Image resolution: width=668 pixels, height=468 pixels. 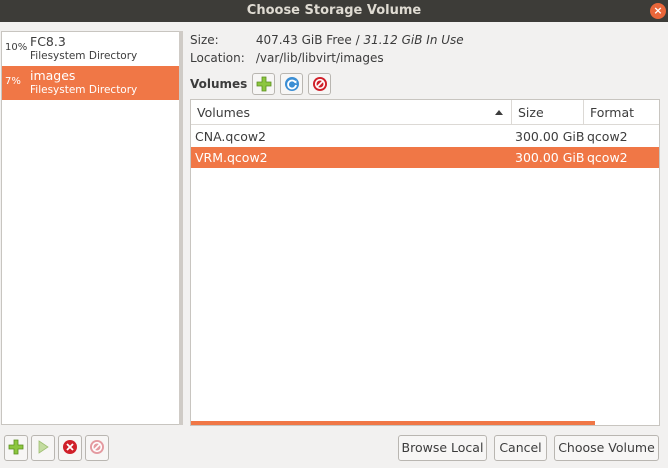 I want to click on add-volume-button, so click(x=263, y=84).